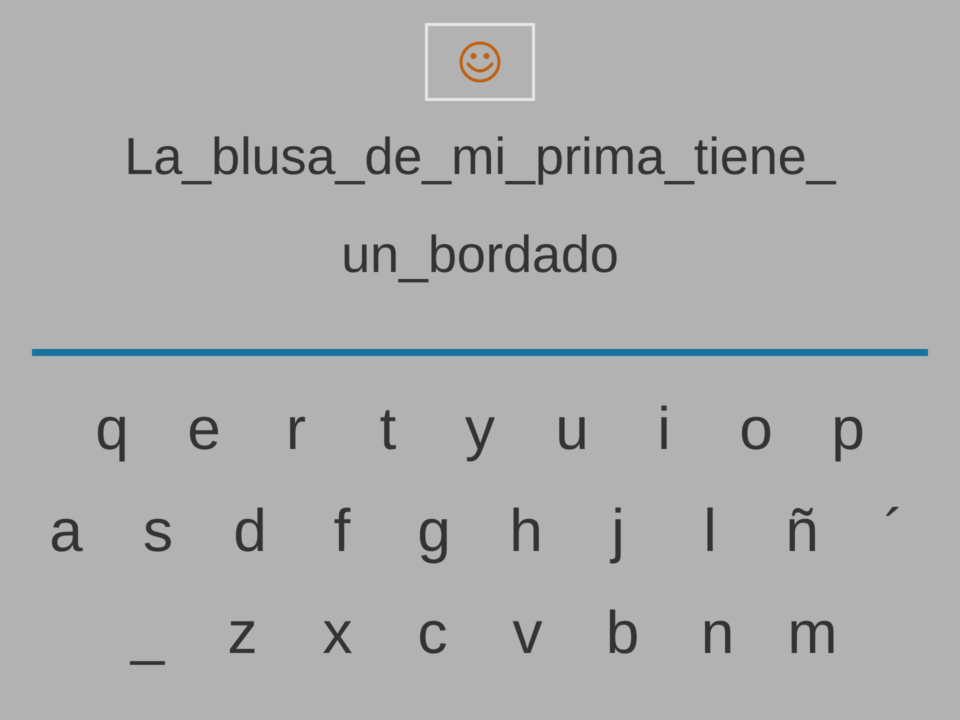 This screenshot has height=720, width=960. I want to click on letter-key: ´, so click(894, 531).